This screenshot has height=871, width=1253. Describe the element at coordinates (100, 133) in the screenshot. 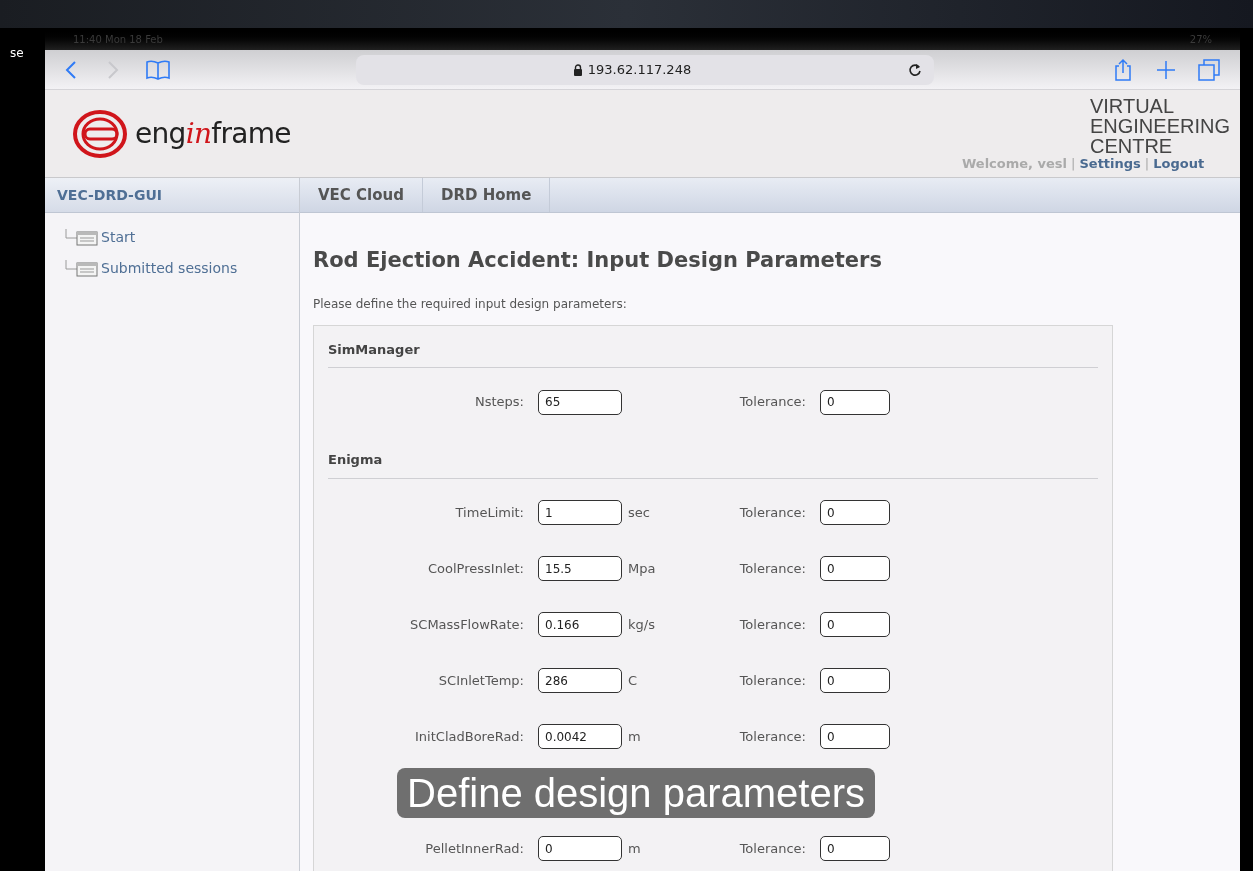

I see `logo-icon` at that location.